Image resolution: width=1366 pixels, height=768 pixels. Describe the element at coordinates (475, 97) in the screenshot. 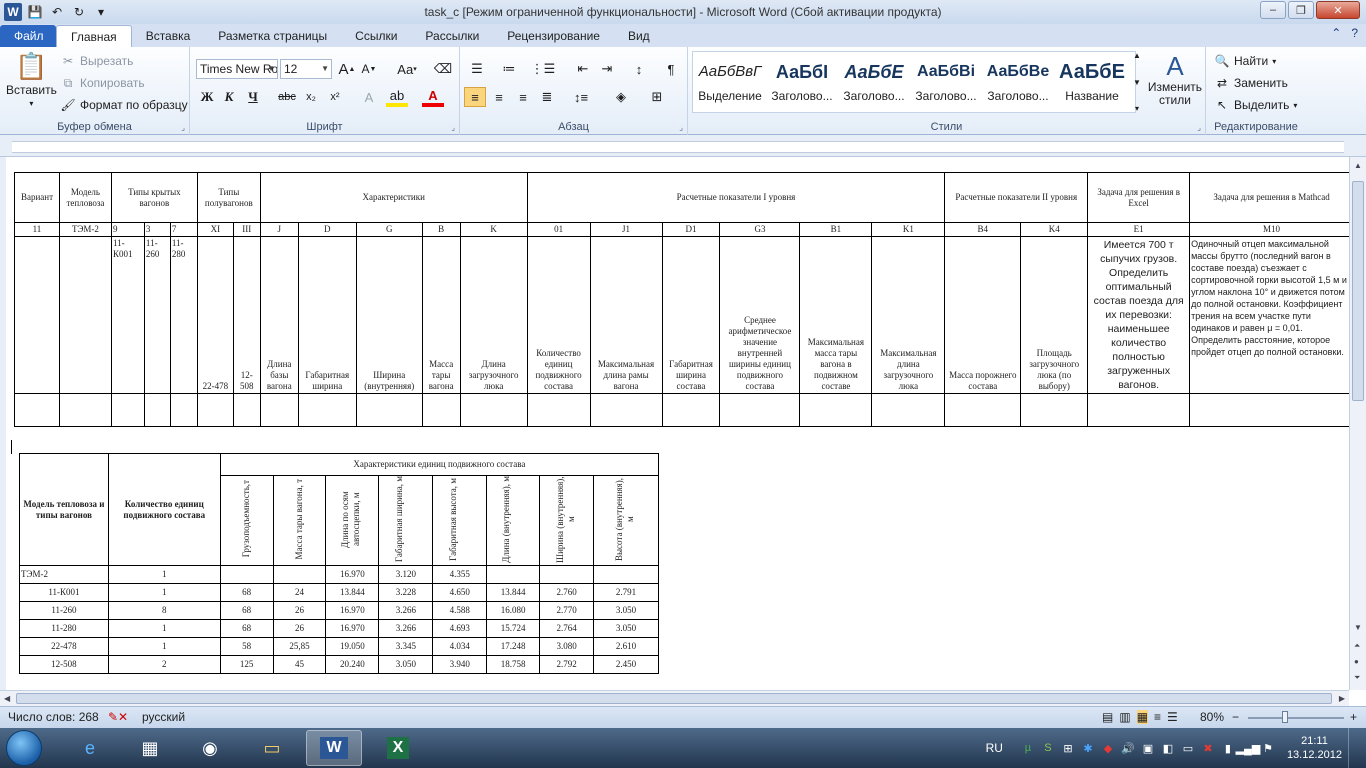

I see `align-left-icon: ≡` at that location.